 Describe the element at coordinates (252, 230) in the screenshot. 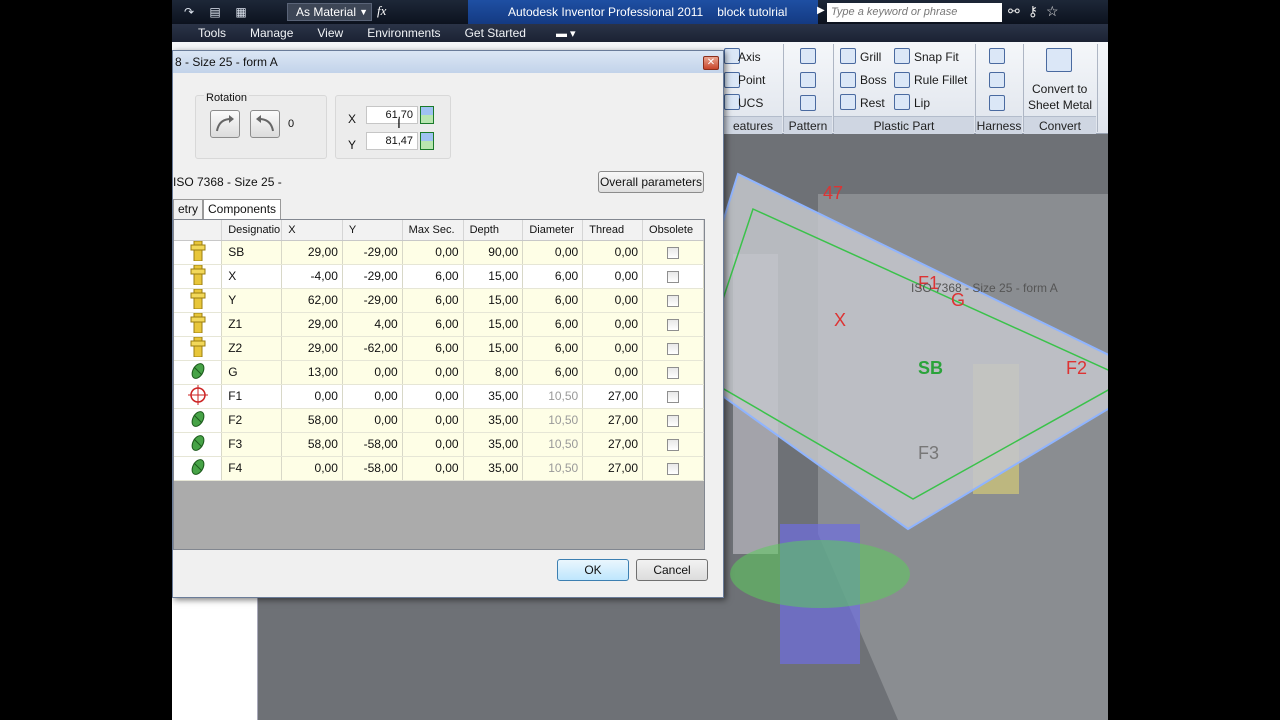

I see `column-header: Designatio` at that location.